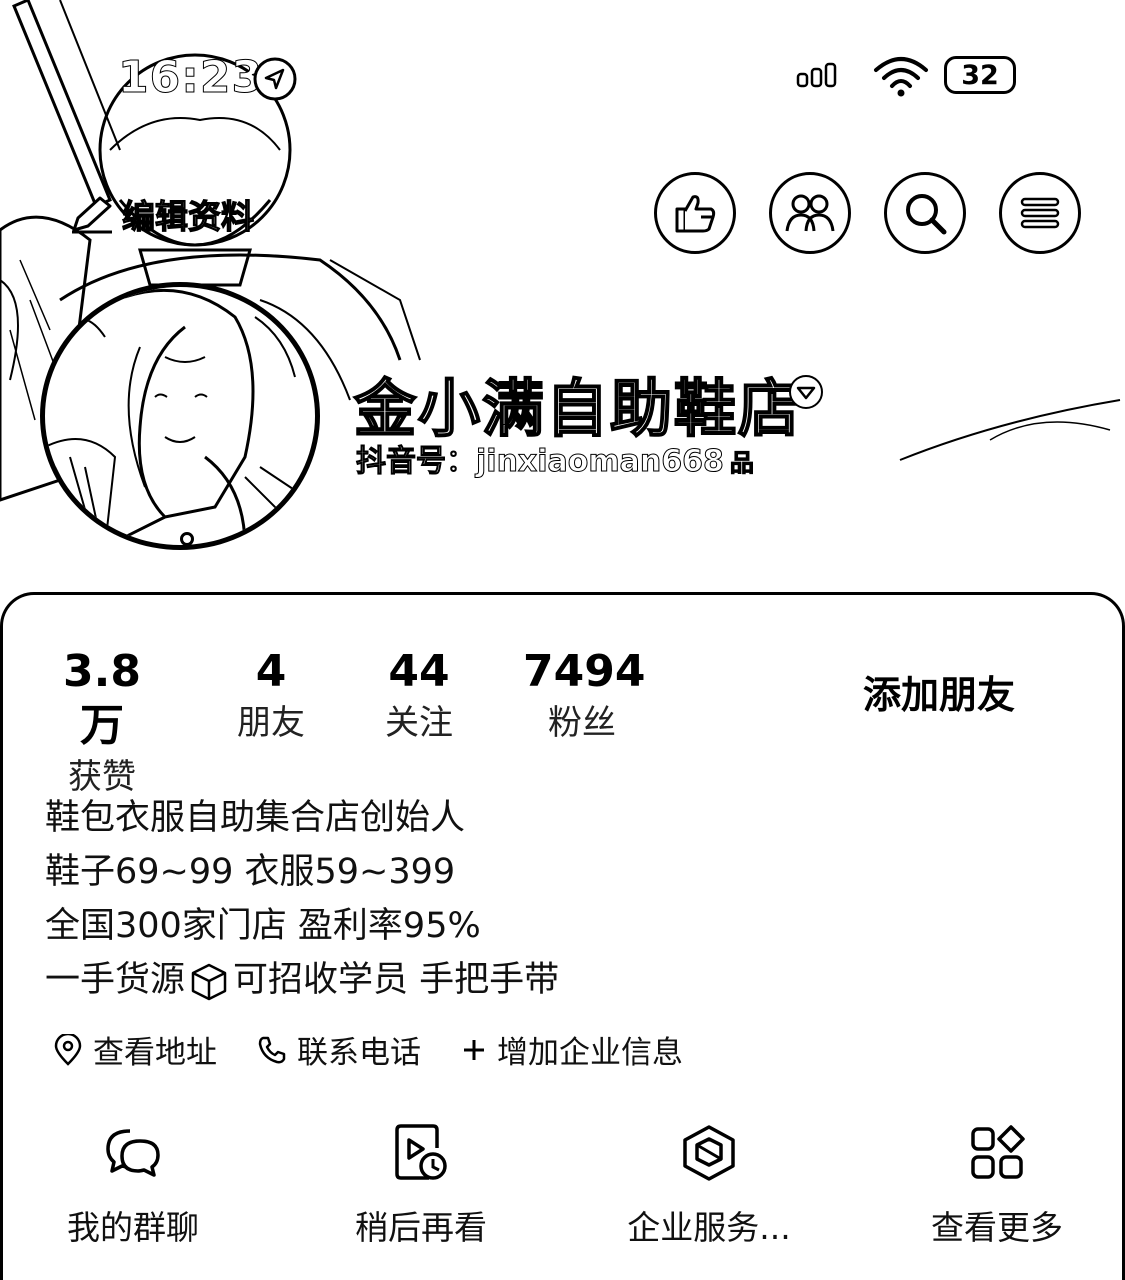 This screenshot has height=1280, width=1125. I want to click on stat-value: 4, so click(271, 671).